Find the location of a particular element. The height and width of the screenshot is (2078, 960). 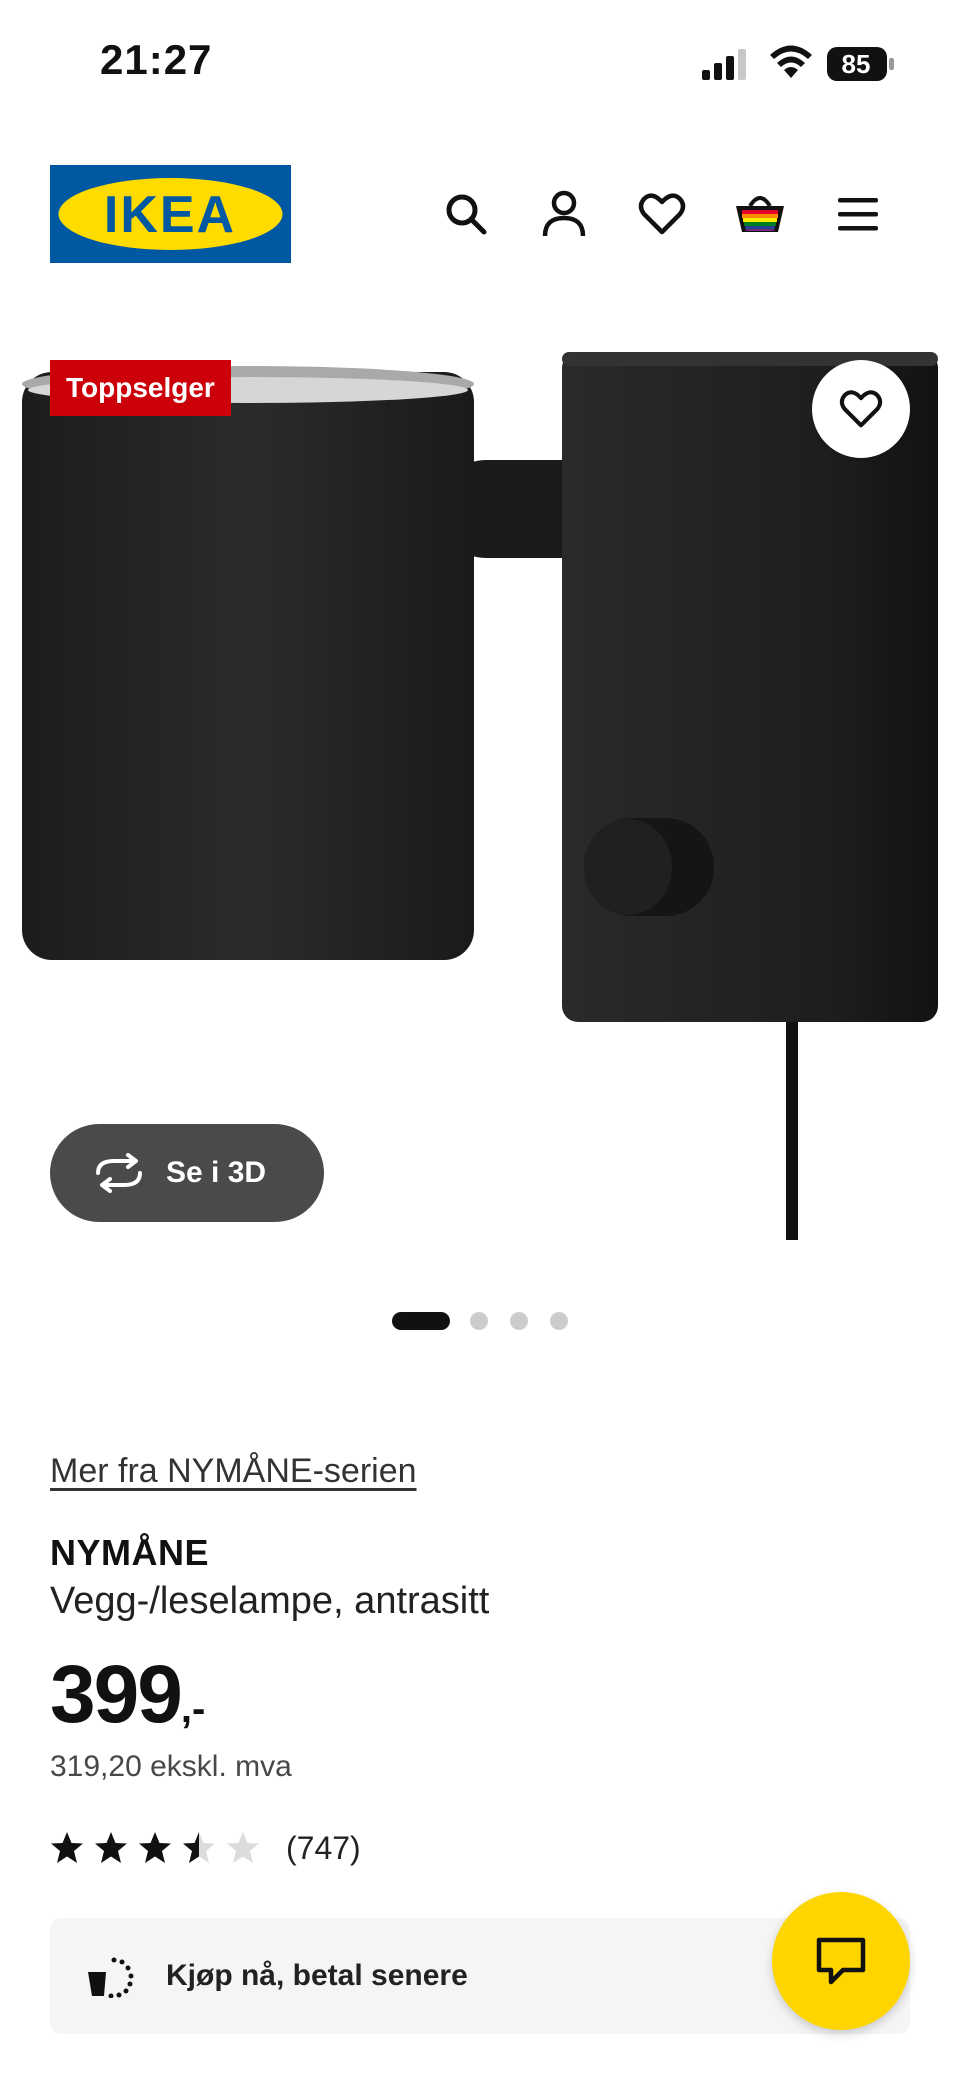

price-value: 399 is located at coordinates (116, 1694).